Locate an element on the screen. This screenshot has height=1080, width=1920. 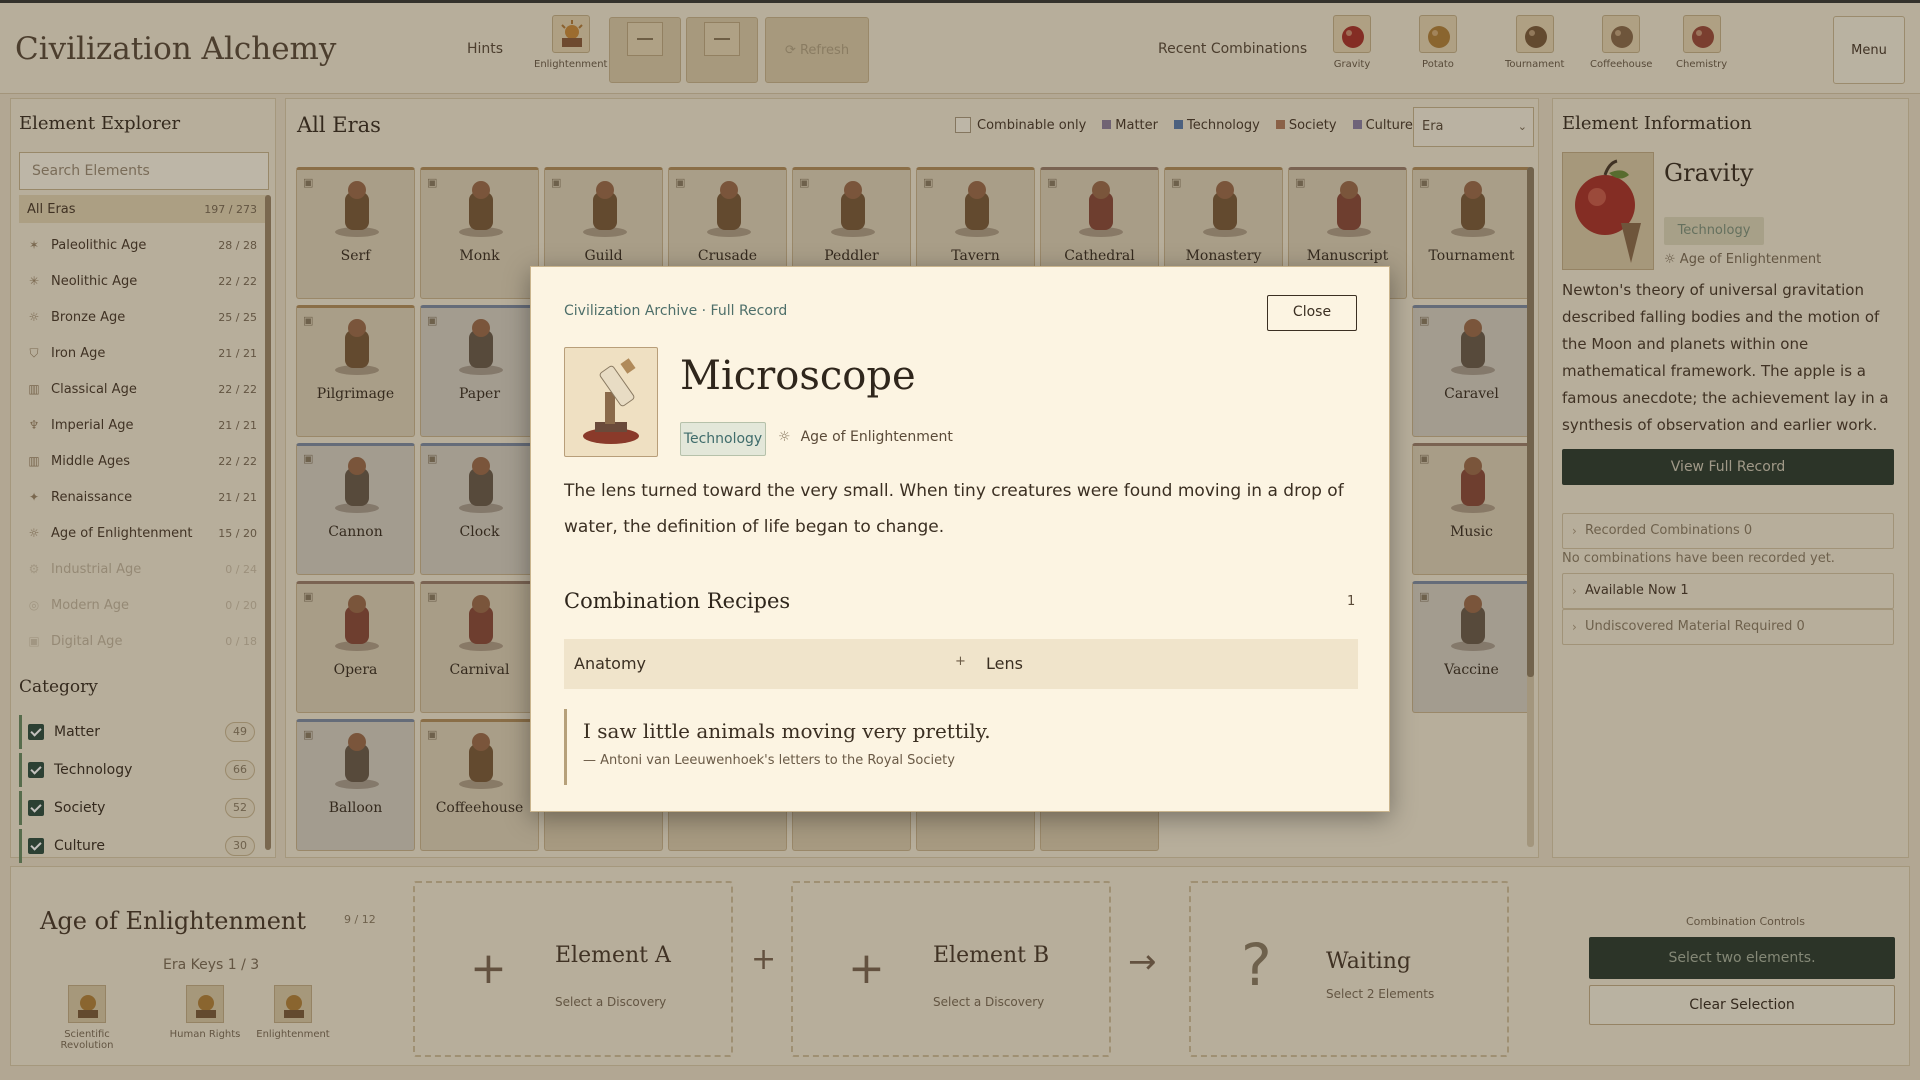
recipes-title: Combination Recipes is located at coordinates (677, 601).